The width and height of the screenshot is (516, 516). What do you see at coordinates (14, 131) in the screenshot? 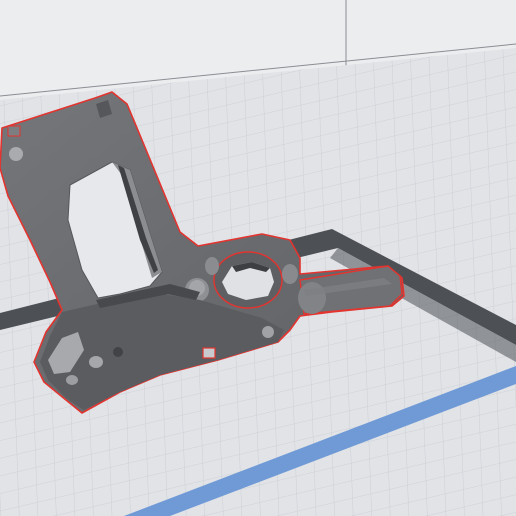
I see `corner-tab` at bounding box center [14, 131].